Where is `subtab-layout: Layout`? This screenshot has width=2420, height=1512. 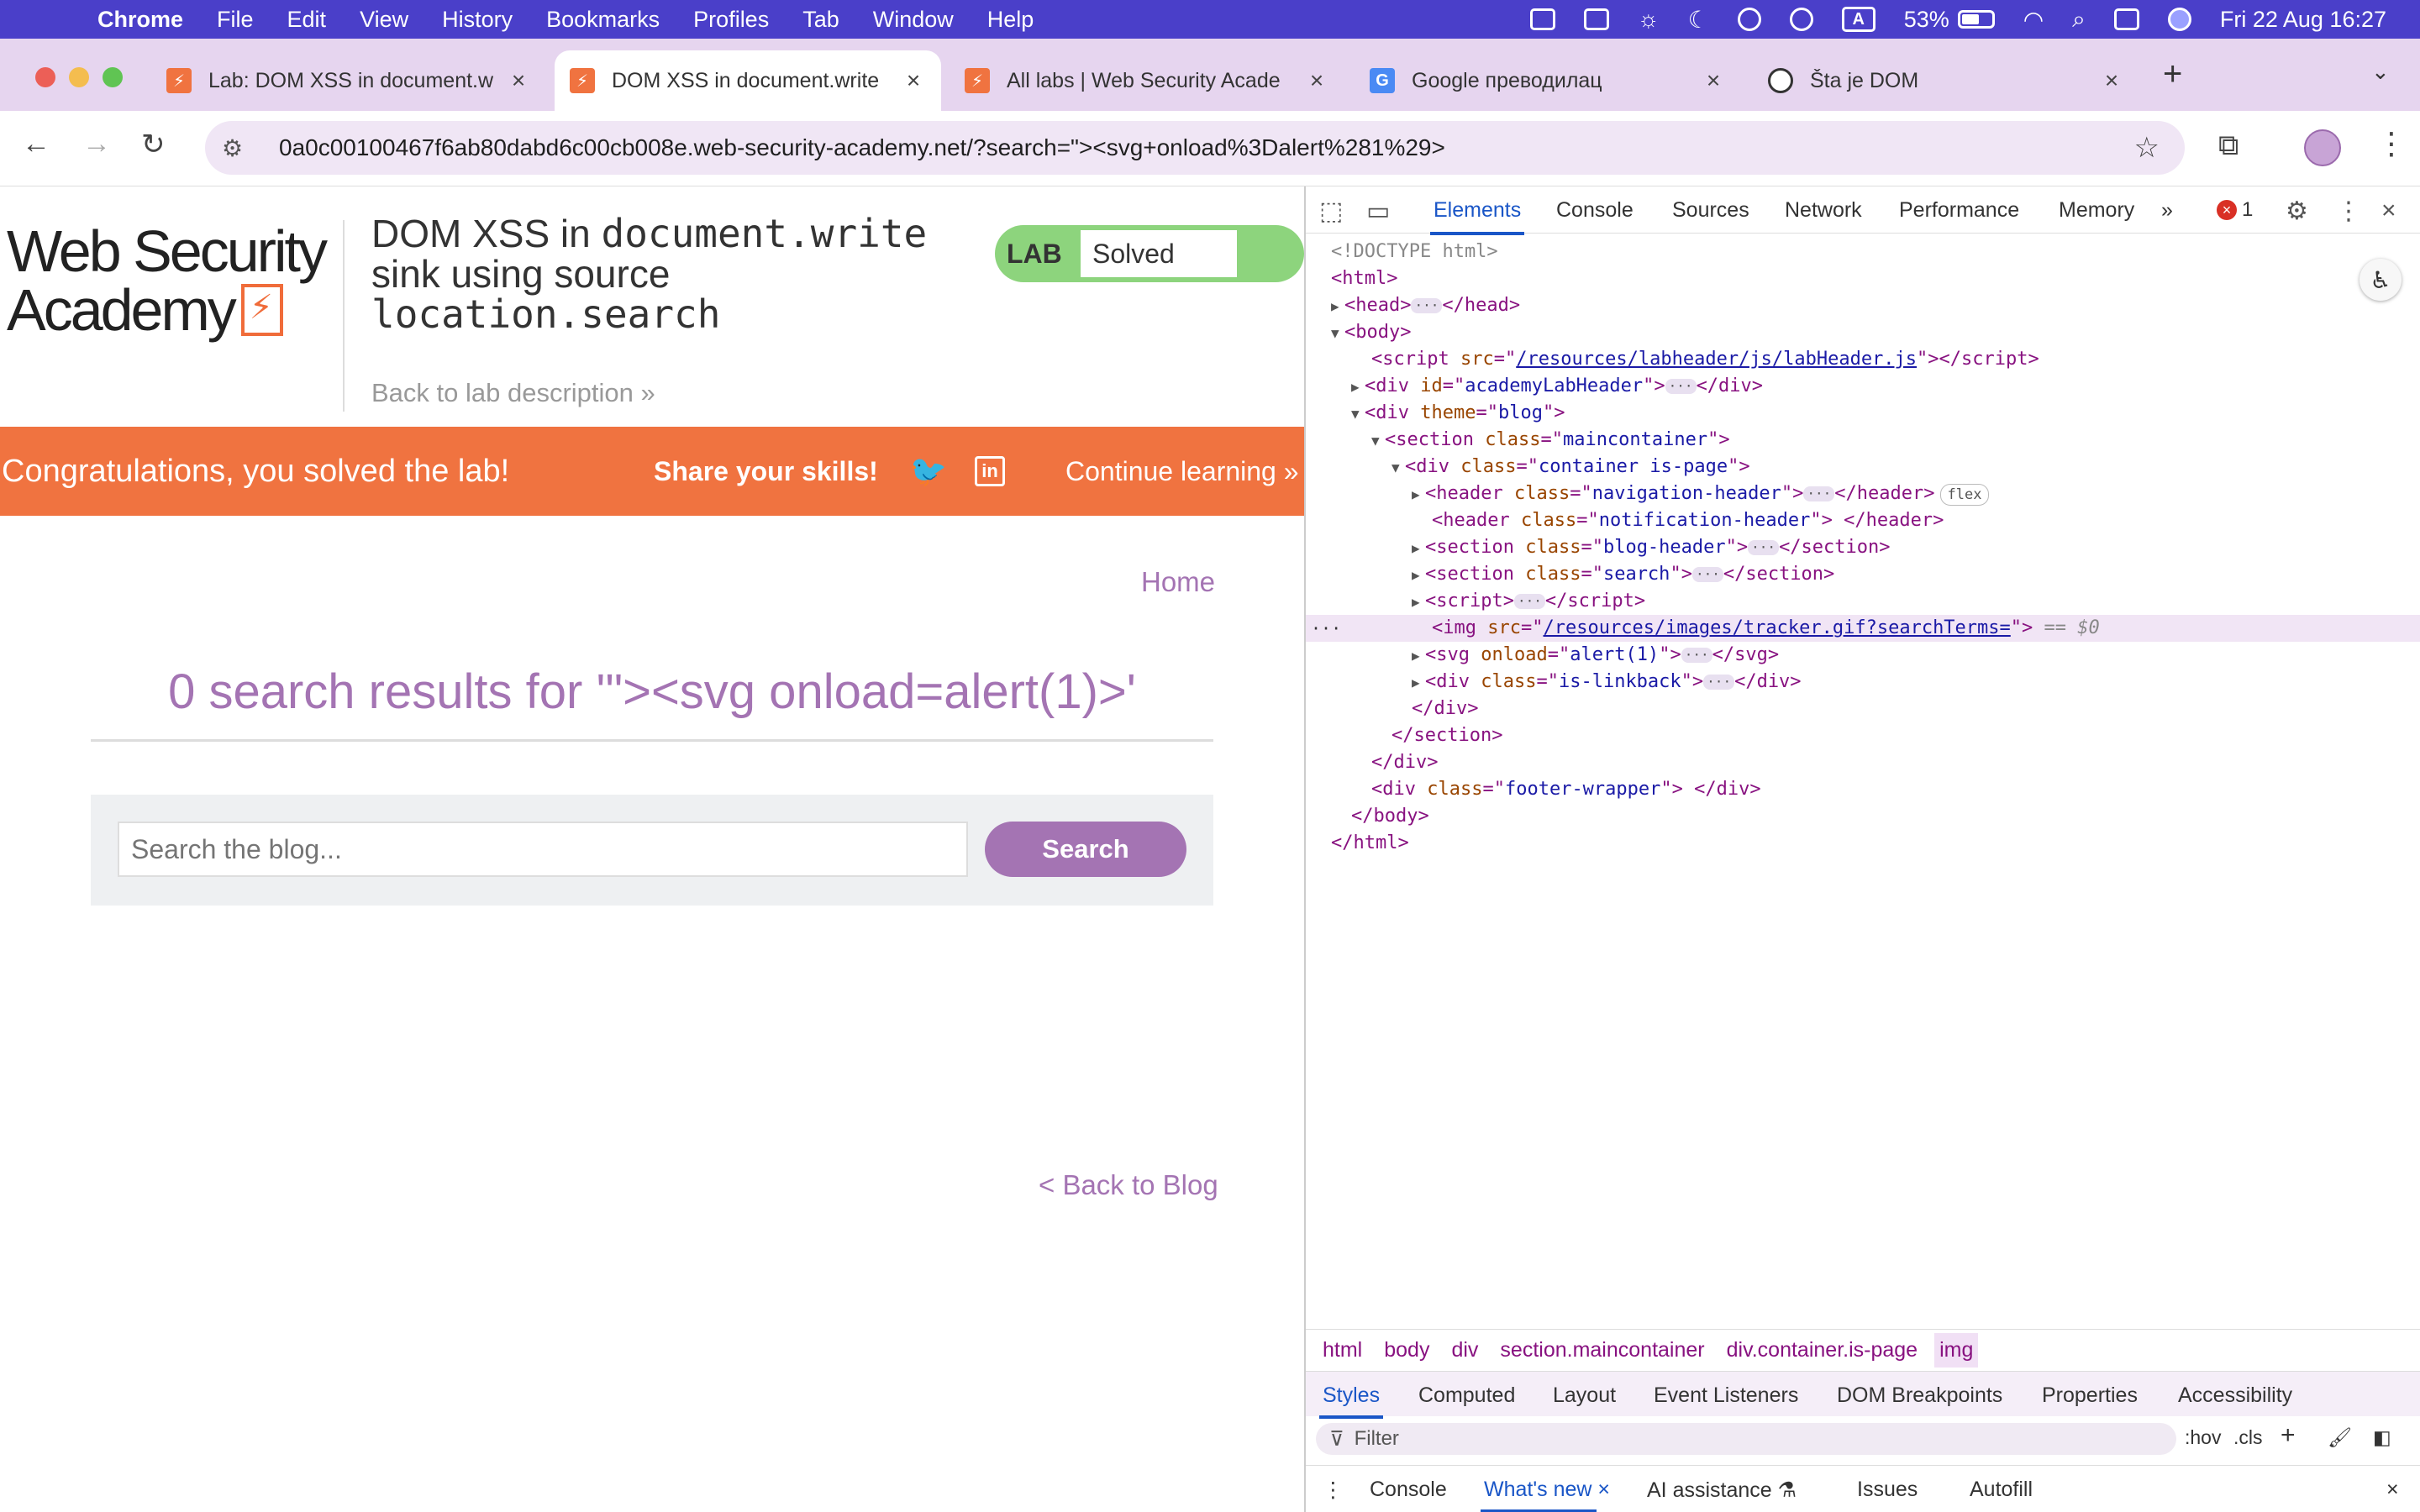 subtab-layout: Layout is located at coordinates (1585, 1395).